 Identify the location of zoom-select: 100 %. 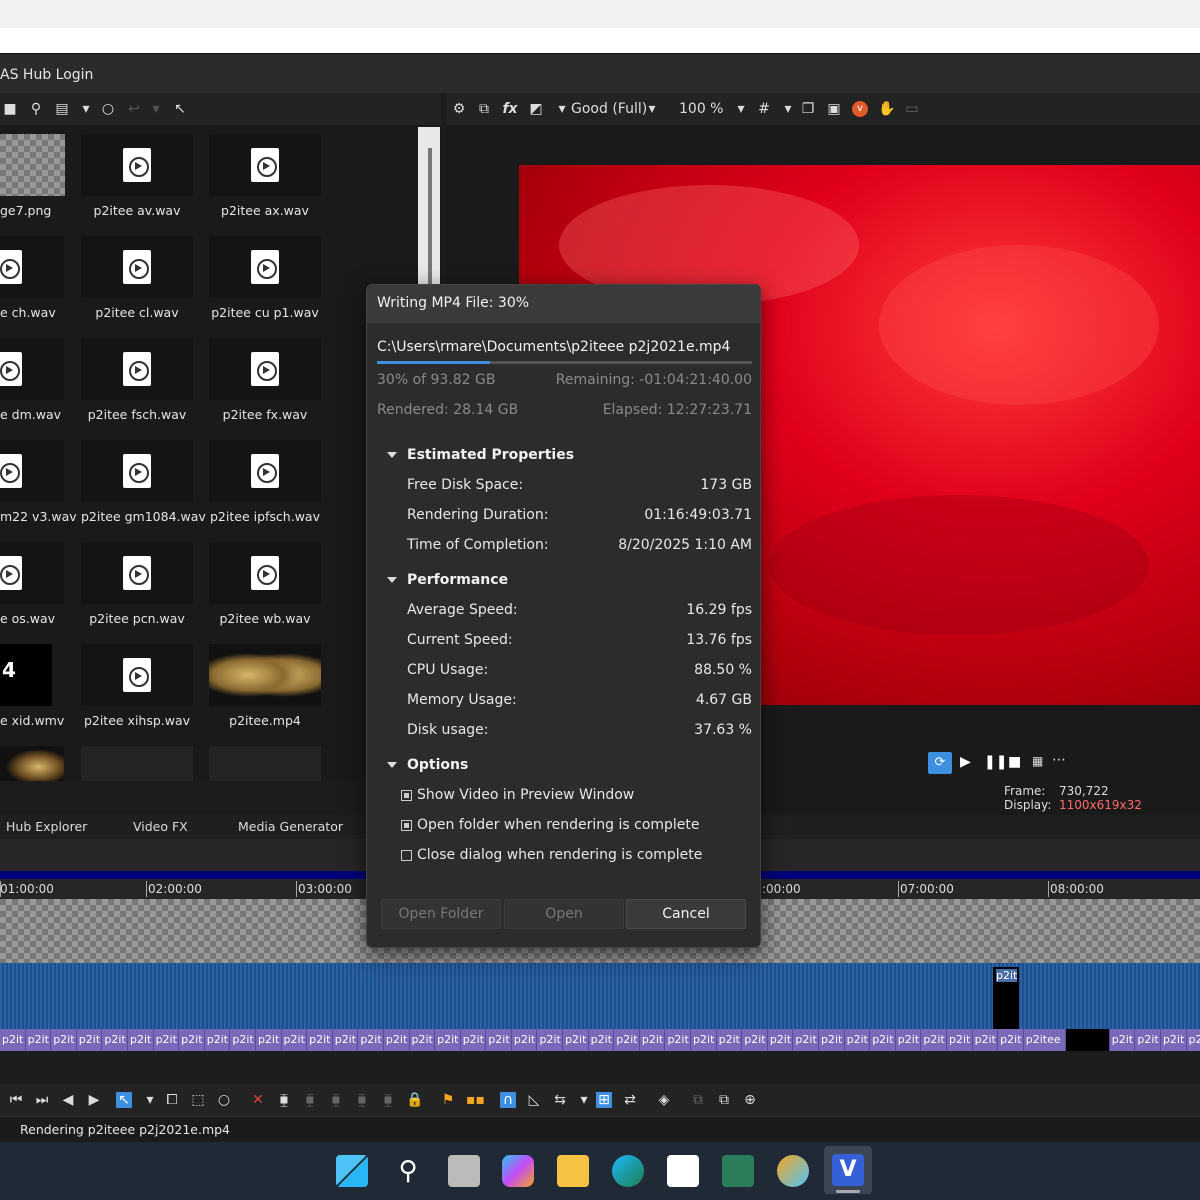
(701, 109).